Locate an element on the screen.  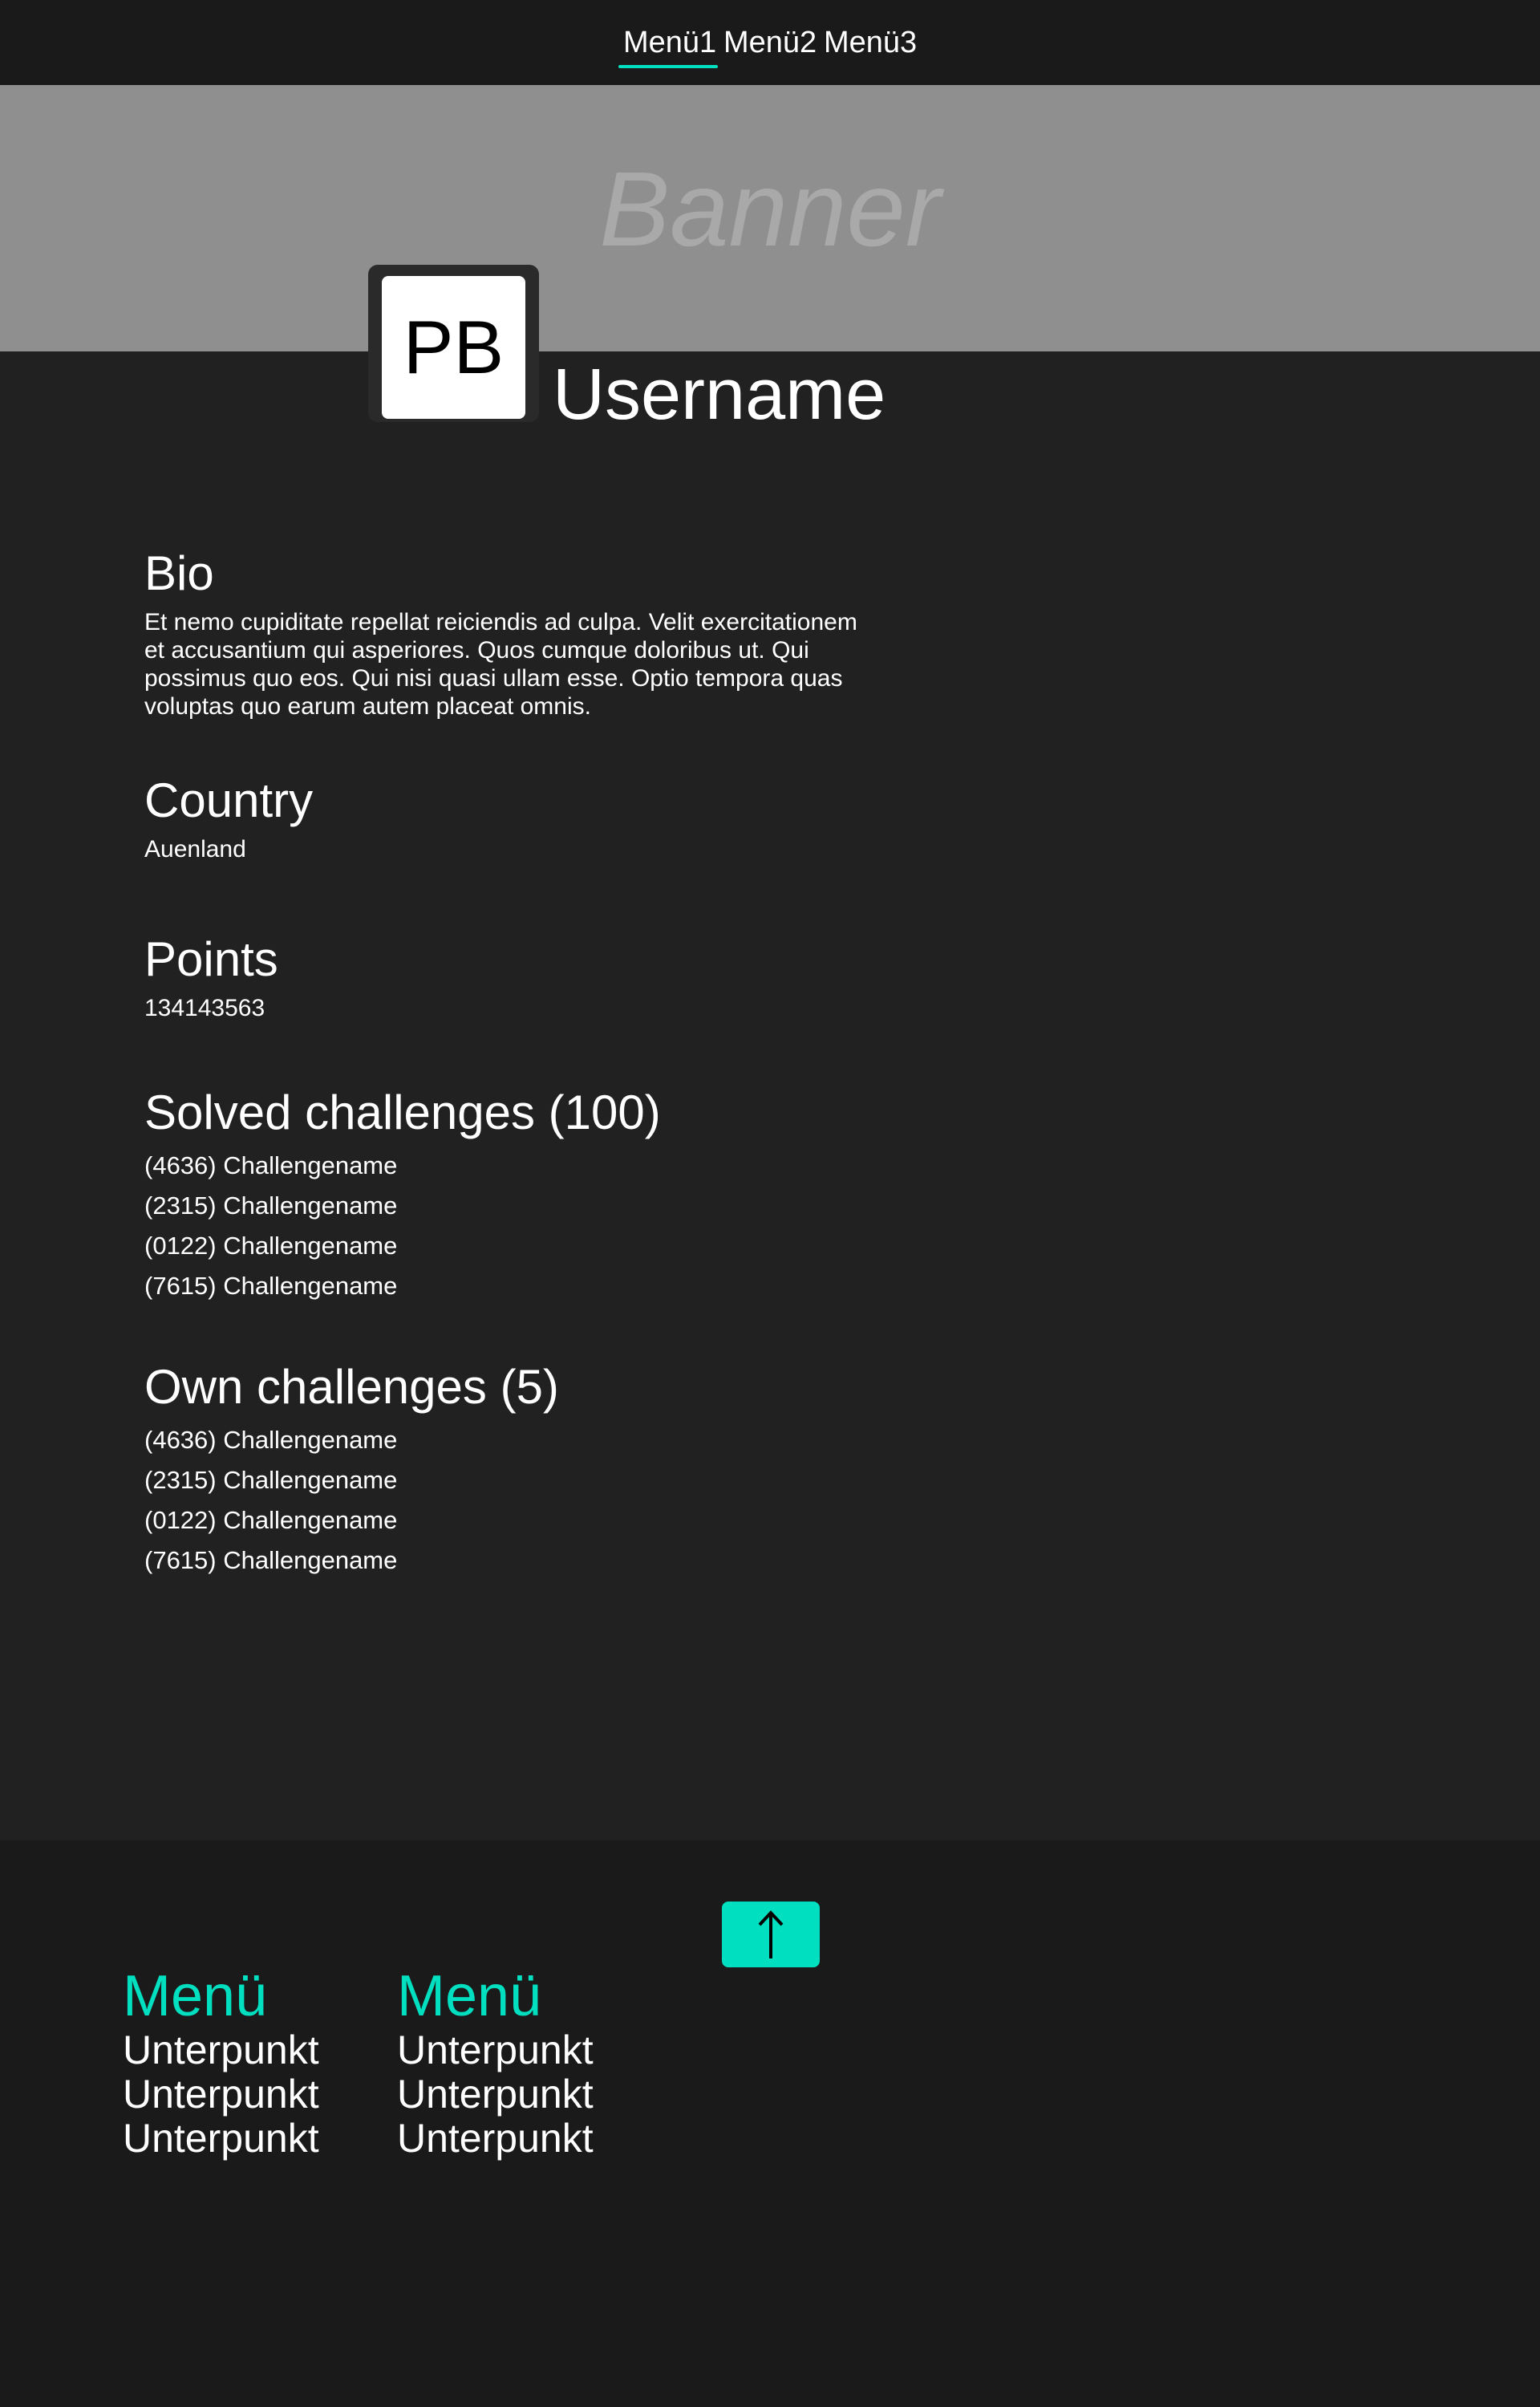
nav-item-menu2: Menü2 is located at coordinates (770, 42).